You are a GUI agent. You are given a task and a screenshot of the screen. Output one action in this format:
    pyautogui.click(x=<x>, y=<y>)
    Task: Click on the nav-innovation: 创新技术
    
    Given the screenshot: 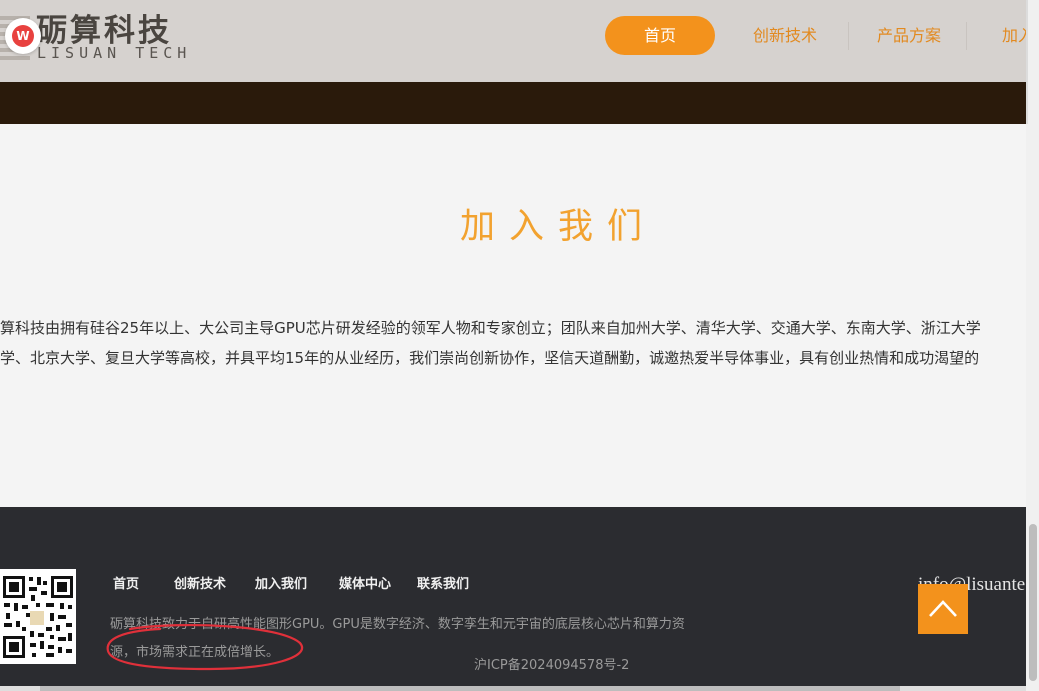 What is the action you would take?
    pyautogui.click(x=785, y=35)
    